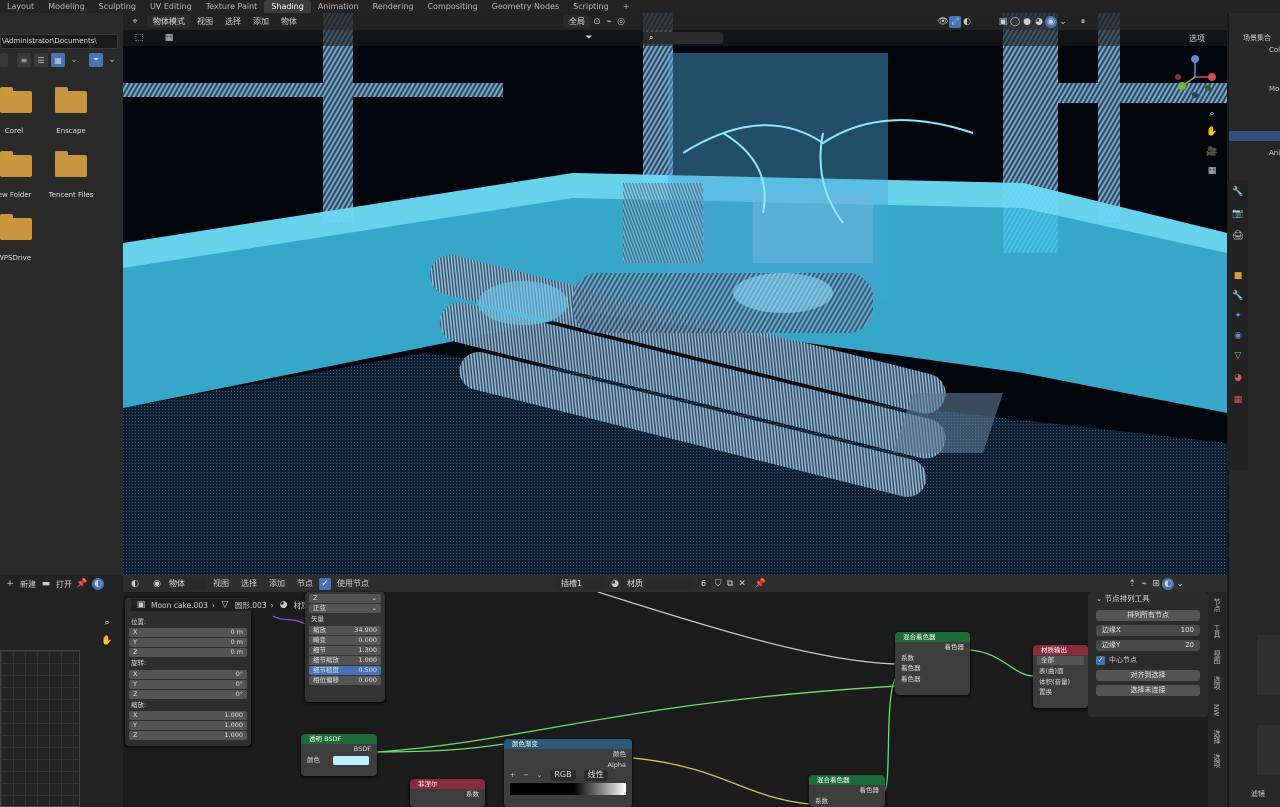 Image resolution: width=1280 pixels, height=807 pixels. What do you see at coordinates (1217, 657) in the screenshot?
I see `sidebar-tab-view: 视图` at bounding box center [1217, 657].